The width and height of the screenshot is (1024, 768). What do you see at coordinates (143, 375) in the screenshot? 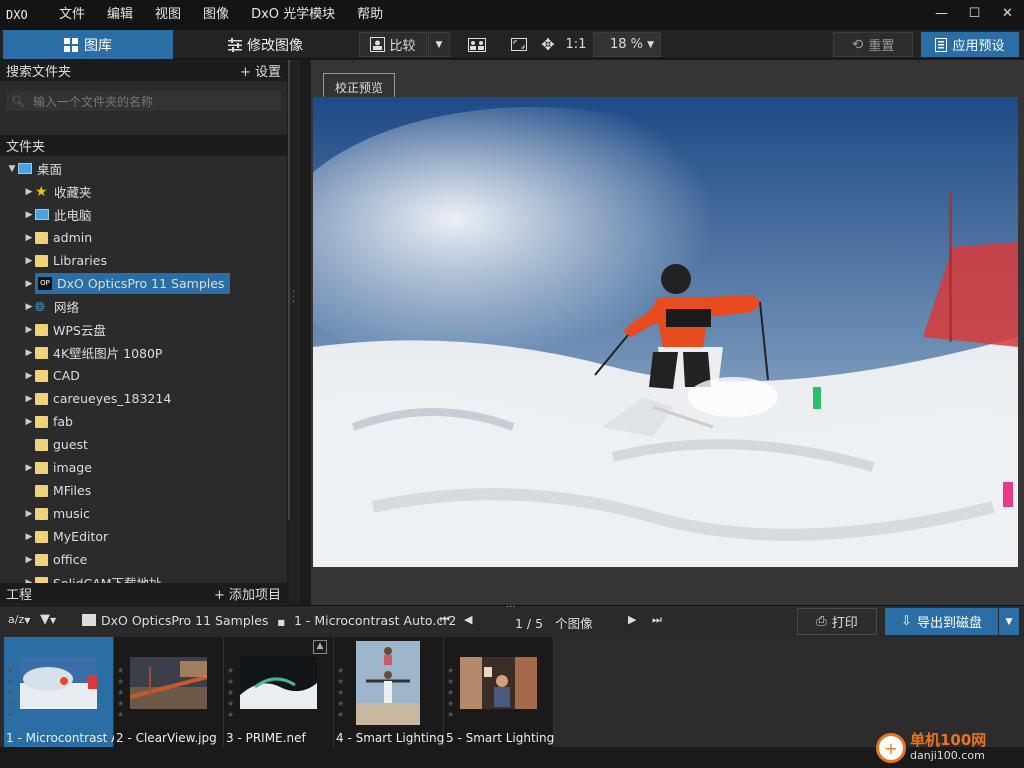
I see `tree-item: ▶ CAD` at bounding box center [143, 375].